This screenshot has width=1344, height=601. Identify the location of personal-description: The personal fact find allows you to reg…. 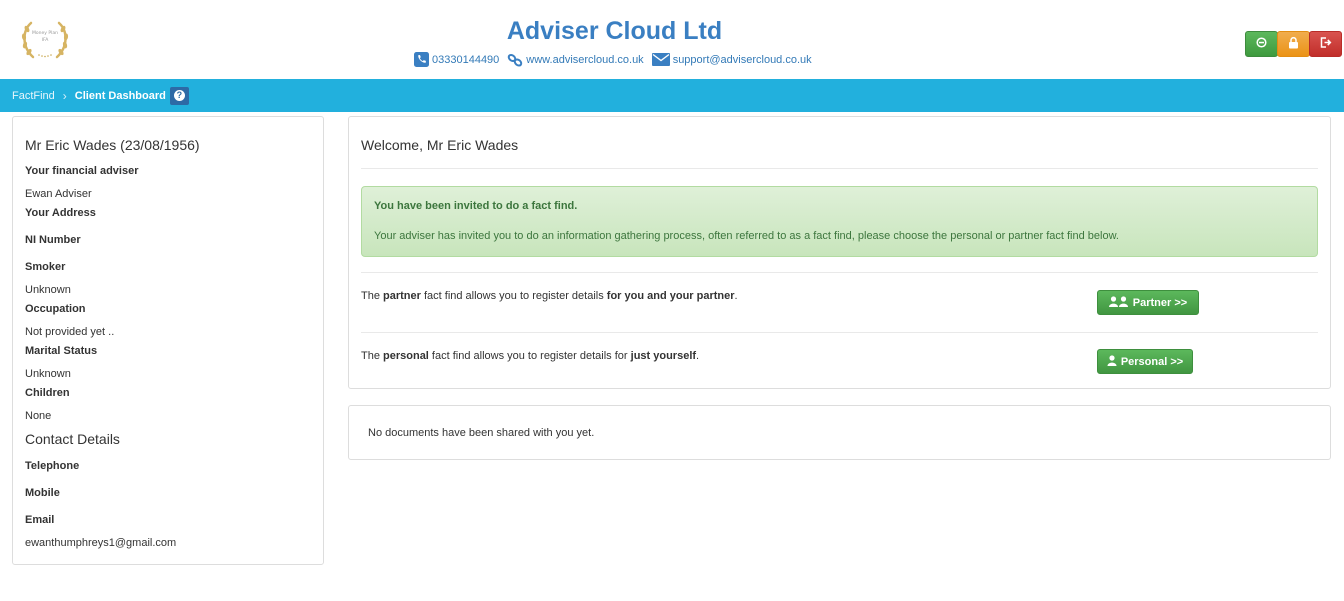
(530, 356).